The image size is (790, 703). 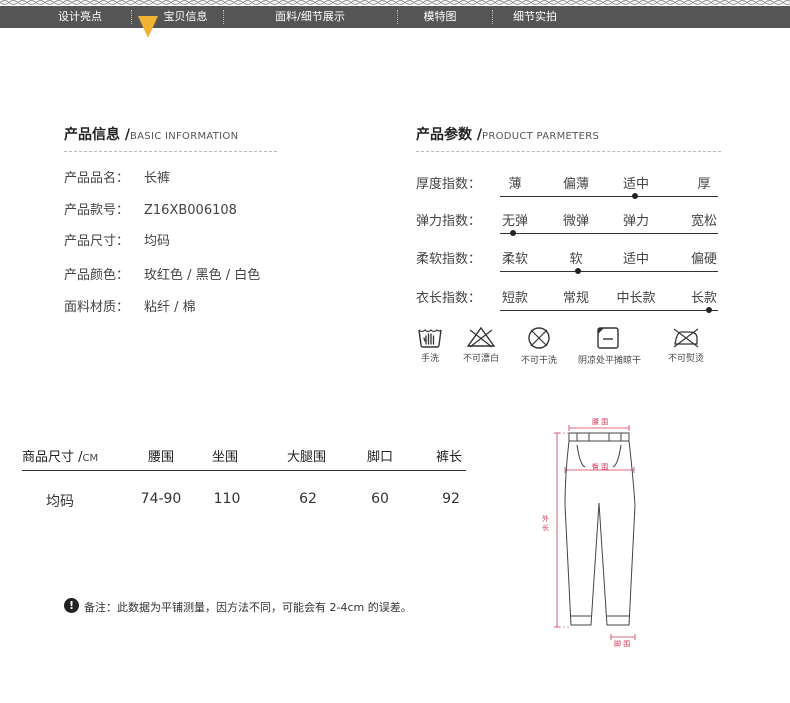 What do you see at coordinates (248, 607) in the screenshot?
I see `measurement-note: 备注：此数据为平铺测量，因方法不同，可能会有 2-4cm 的误差。` at bounding box center [248, 607].